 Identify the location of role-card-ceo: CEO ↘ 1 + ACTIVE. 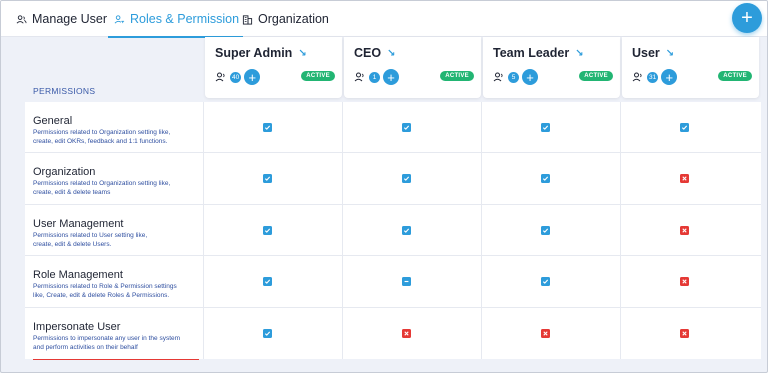
(412, 67).